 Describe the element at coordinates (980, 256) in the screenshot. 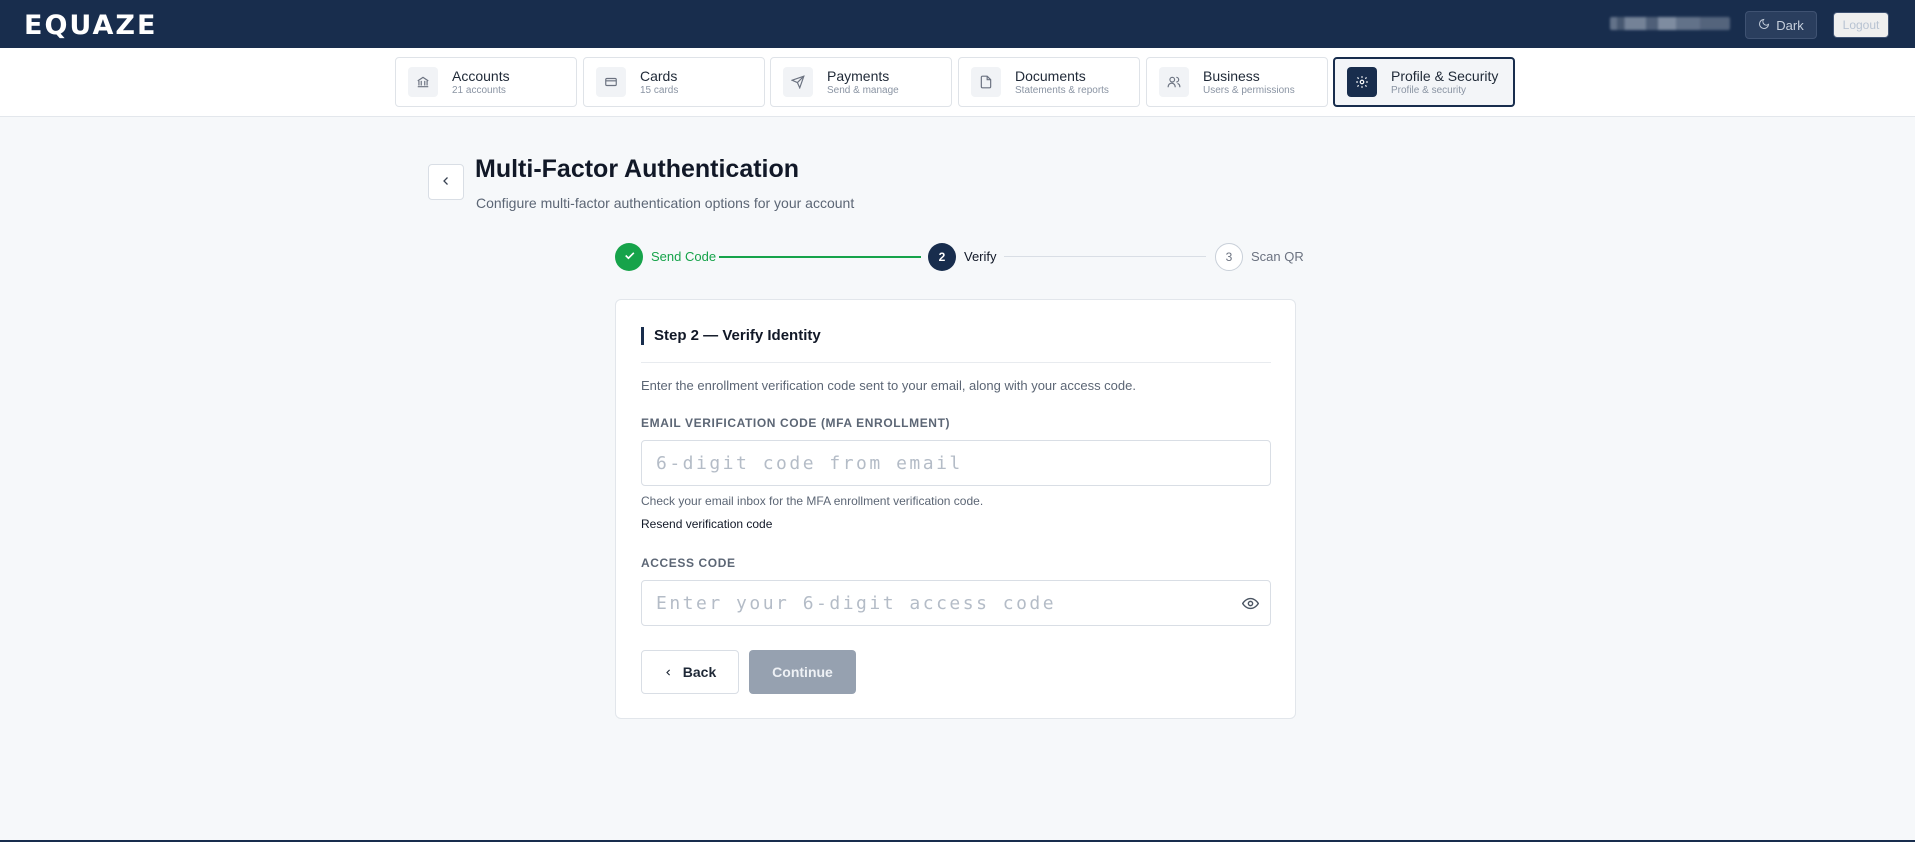

I see `step-2-label: Verify` at that location.